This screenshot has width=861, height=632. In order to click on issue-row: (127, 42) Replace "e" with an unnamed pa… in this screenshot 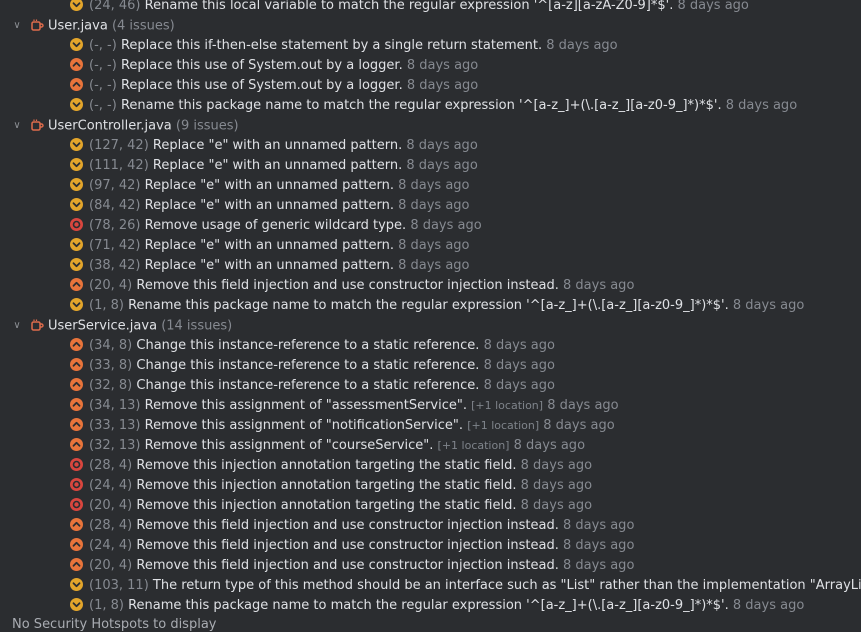, I will do `click(430, 146)`.